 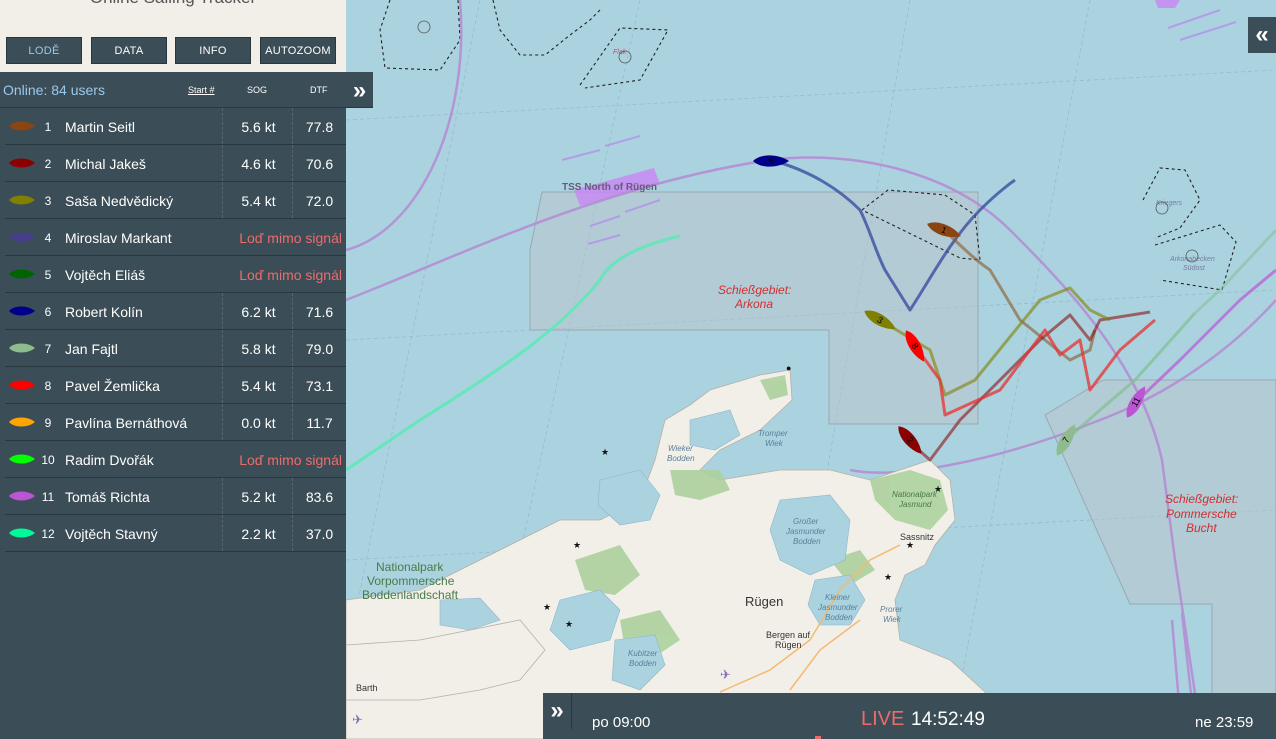 What do you see at coordinates (837, 597) in the screenshot?
I see `map-label-kleiner: Kleiner` at bounding box center [837, 597].